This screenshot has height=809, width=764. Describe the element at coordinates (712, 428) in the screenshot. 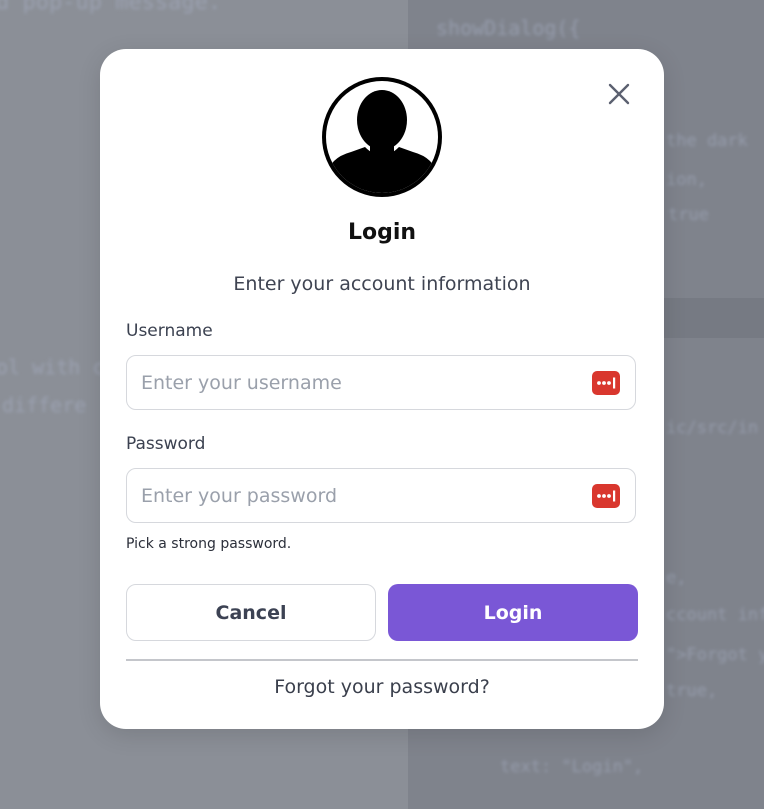

I see `background-code-line: ic/src/in` at that location.